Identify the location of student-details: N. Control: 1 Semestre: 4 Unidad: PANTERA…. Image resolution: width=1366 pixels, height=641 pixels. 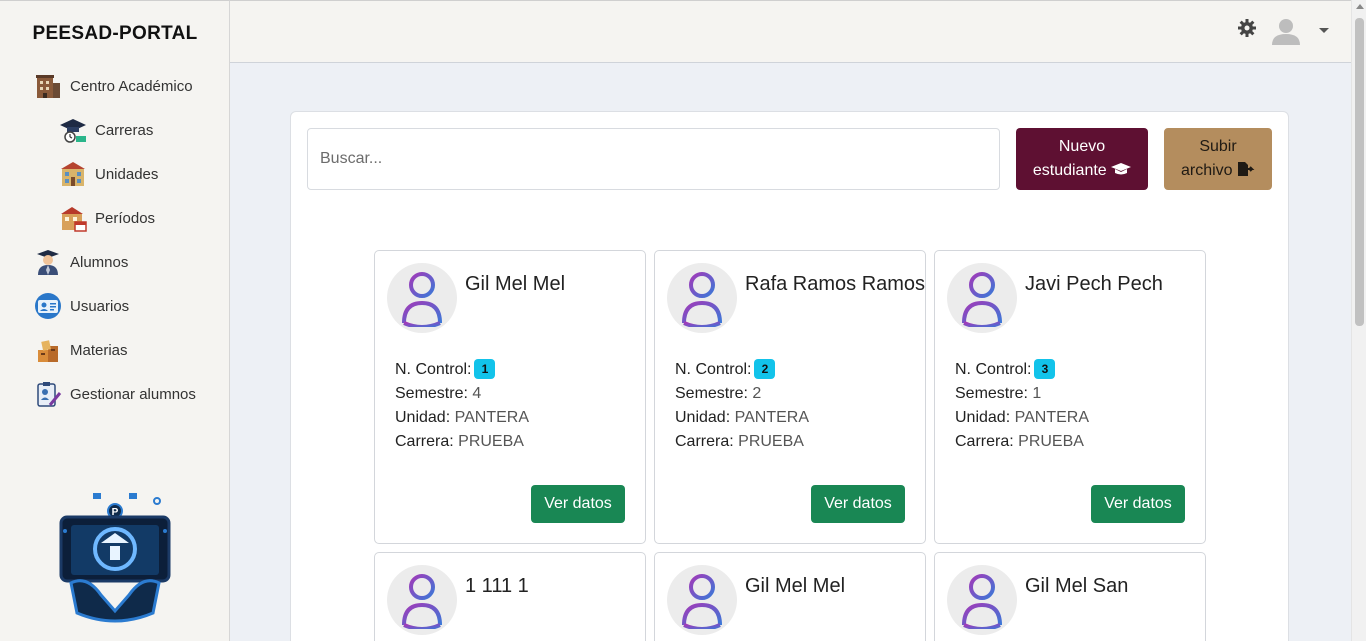
(462, 406).